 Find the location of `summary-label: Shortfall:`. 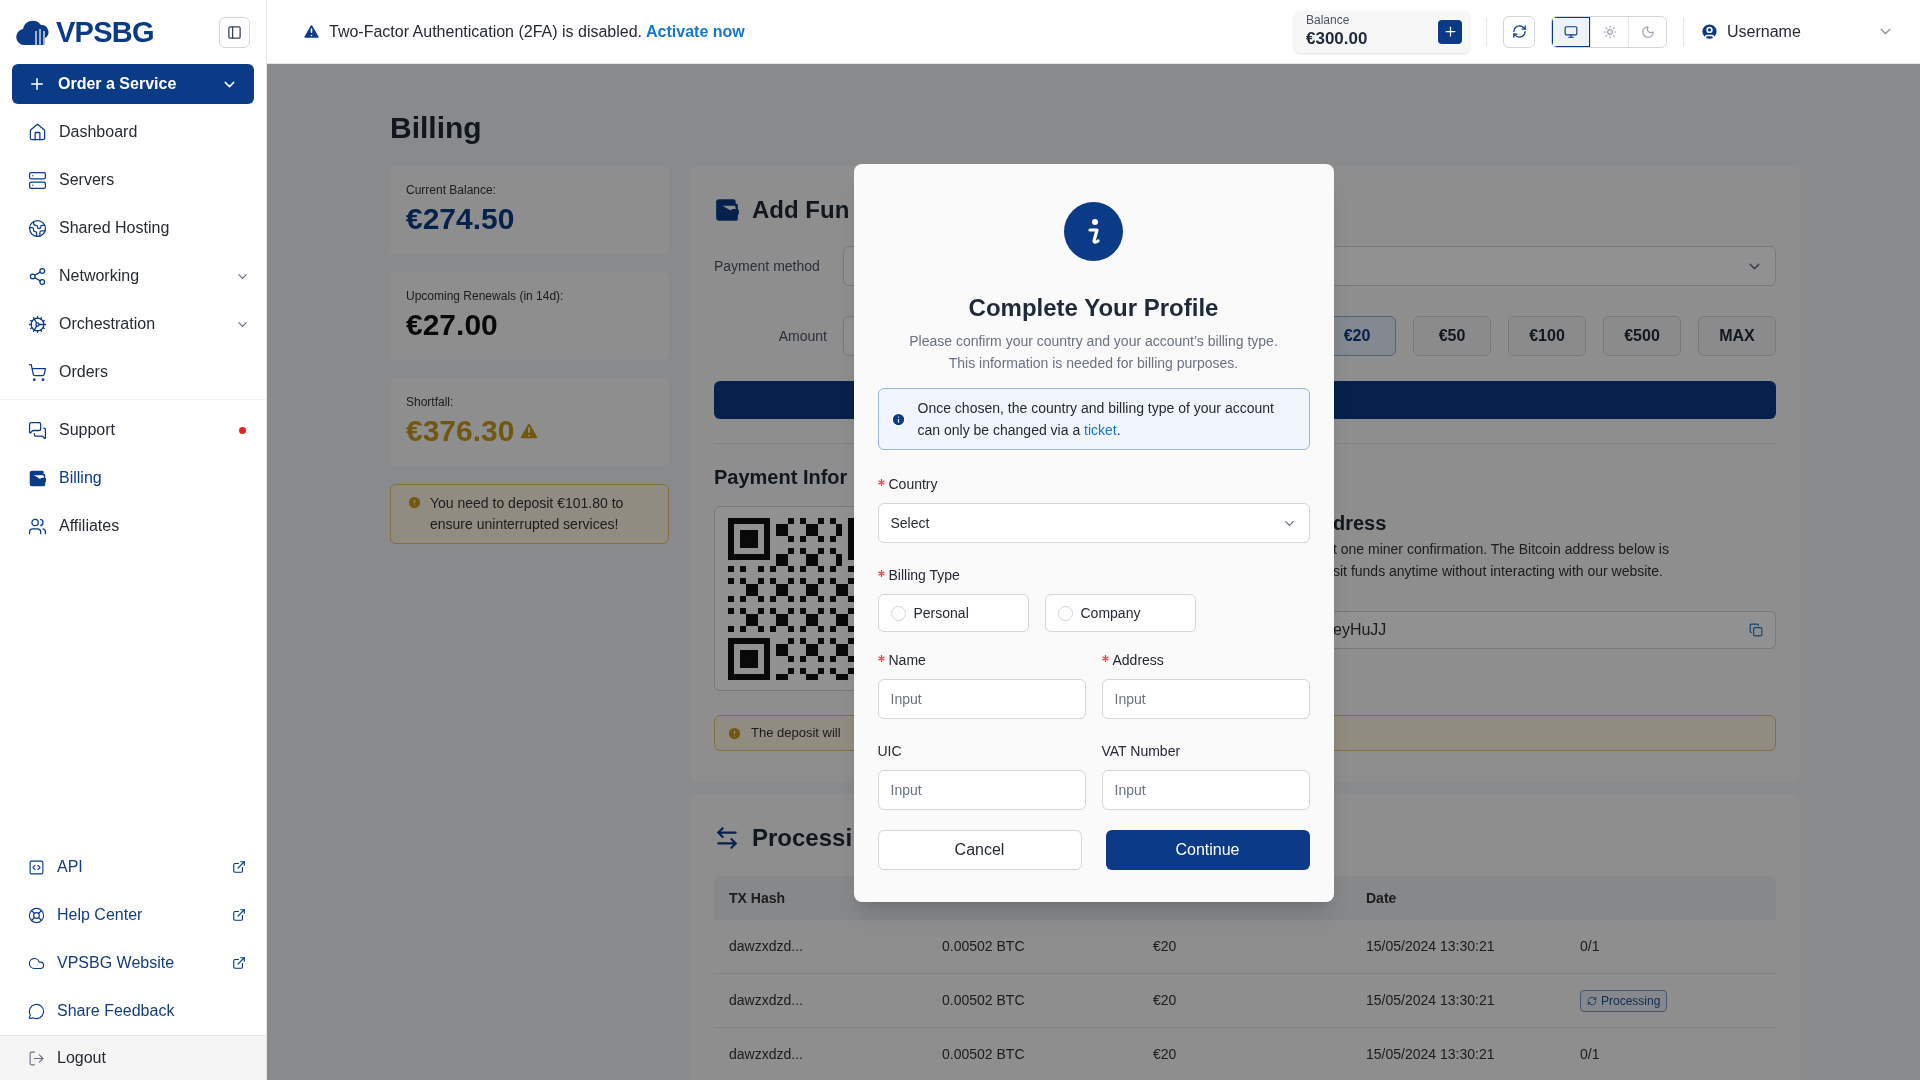

summary-label: Shortfall: is located at coordinates (430, 402).